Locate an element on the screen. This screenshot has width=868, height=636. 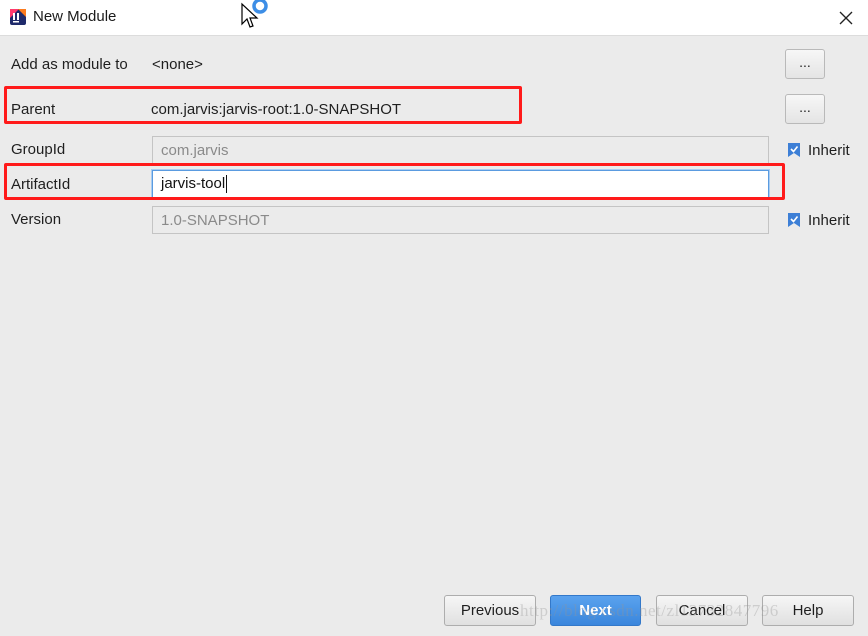
version-input is located at coordinates (460, 220).